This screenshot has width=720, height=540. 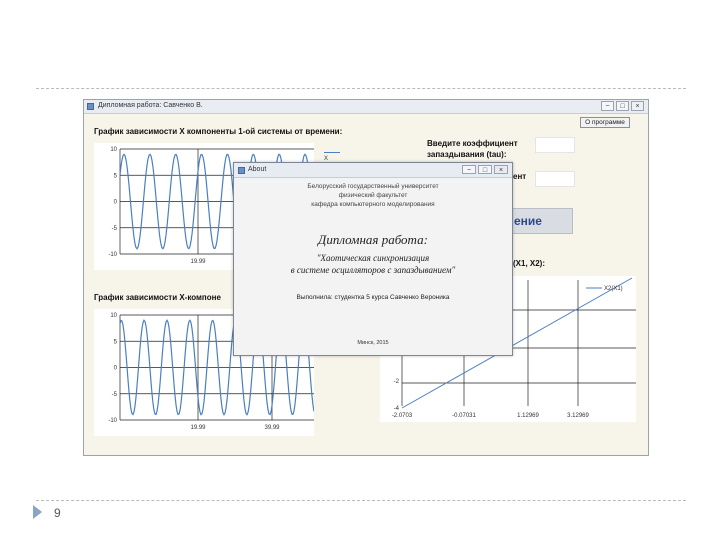 What do you see at coordinates (198, 428) in the screenshot?
I see `bot-x-tick: 19.99` at bounding box center [198, 428].